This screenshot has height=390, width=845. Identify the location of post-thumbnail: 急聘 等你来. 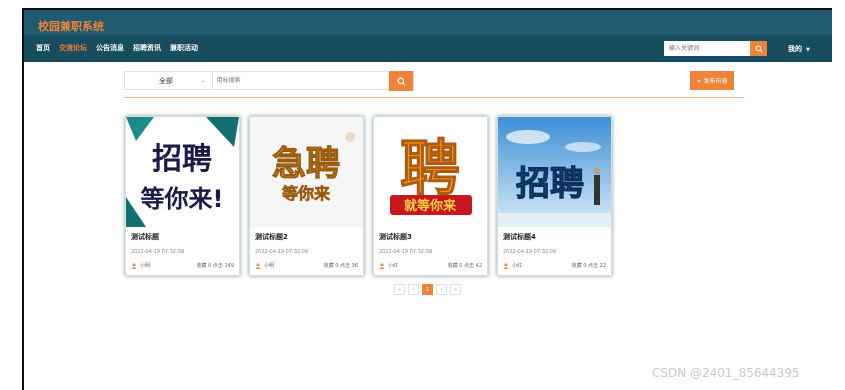
(306, 172).